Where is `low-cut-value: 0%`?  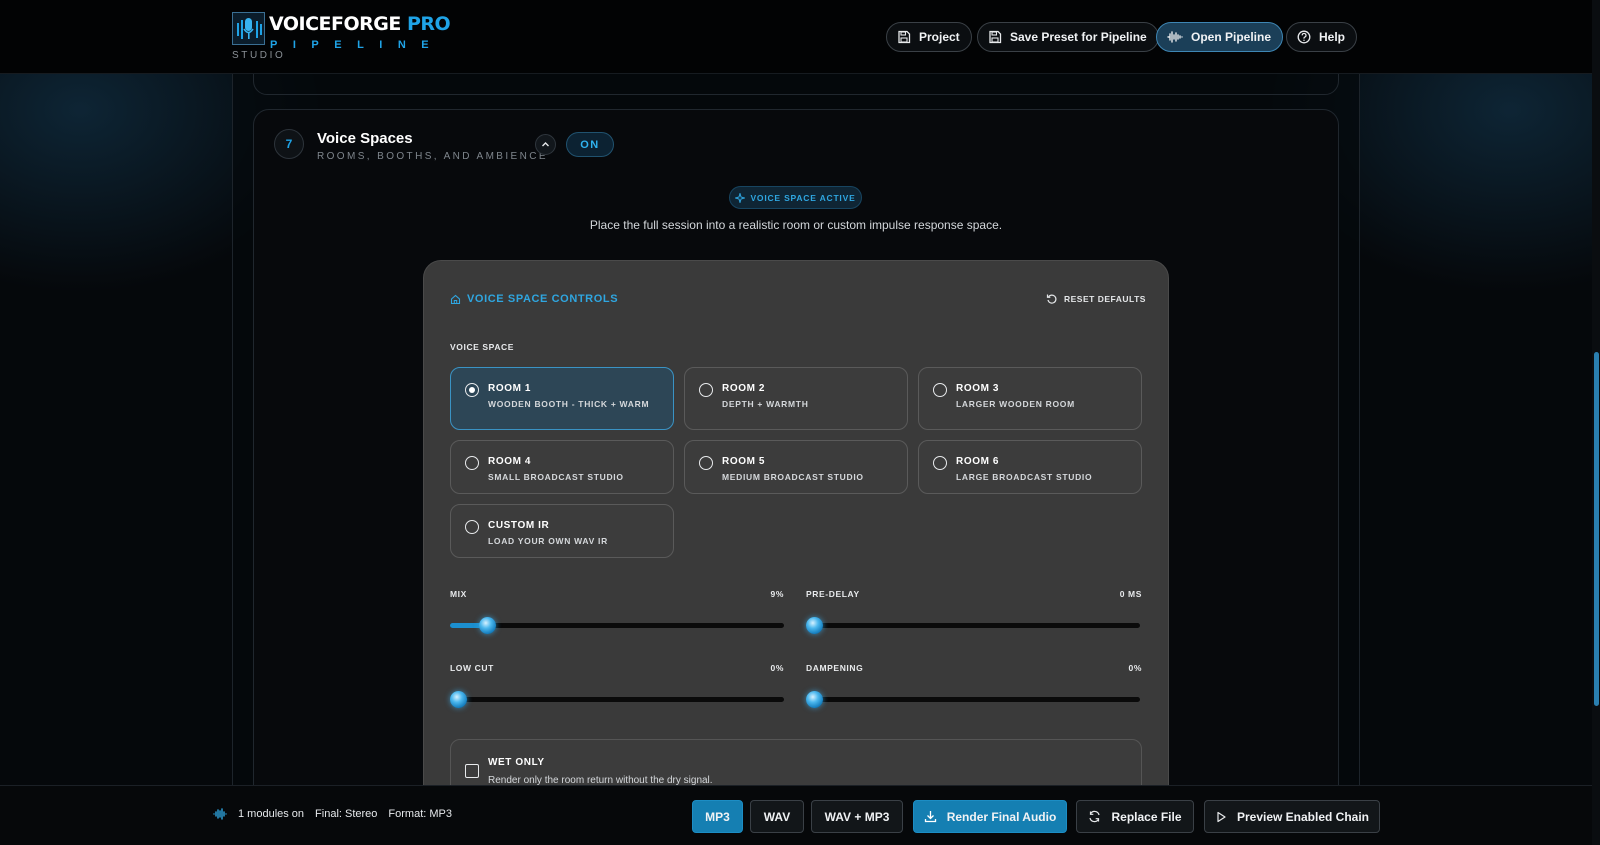
low-cut-value: 0% is located at coordinates (777, 668).